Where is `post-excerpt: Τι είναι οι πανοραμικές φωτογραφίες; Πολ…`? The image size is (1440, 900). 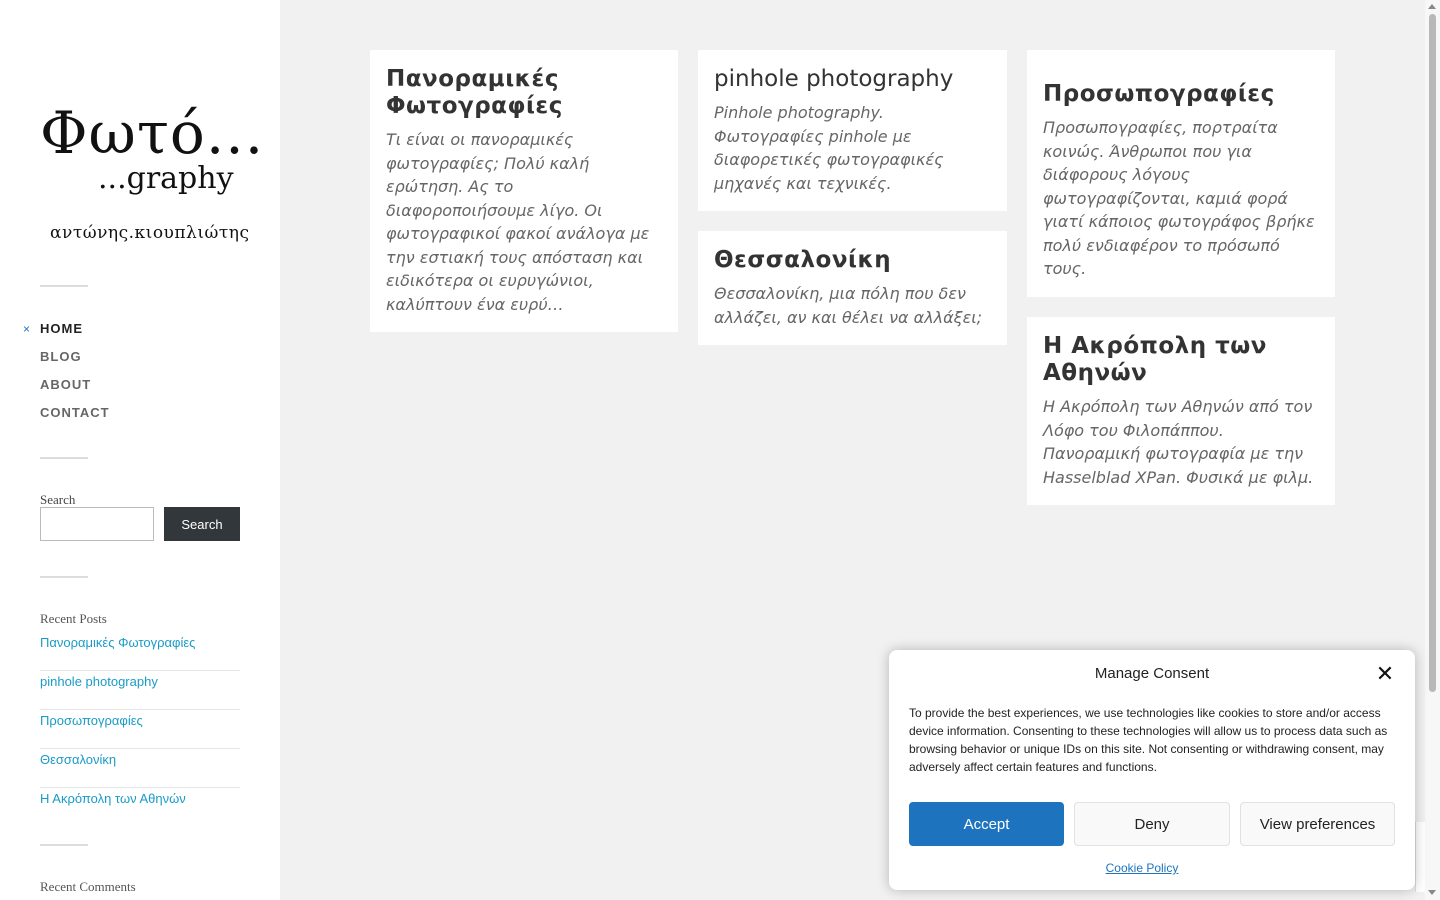 post-excerpt: Τι είναι οι πανοραμικές φωτογραφίες; Πολ… is located at coordinates (518, 222).